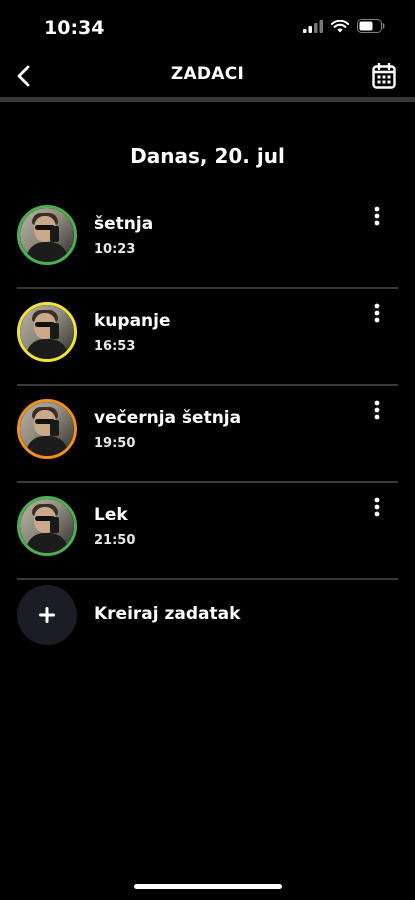 This screenshot has width=415, height=900. What do you see at coordinates (74, 28) in the screenshot?
I see `status-time: 10:34` at bounding box center [74, 28].